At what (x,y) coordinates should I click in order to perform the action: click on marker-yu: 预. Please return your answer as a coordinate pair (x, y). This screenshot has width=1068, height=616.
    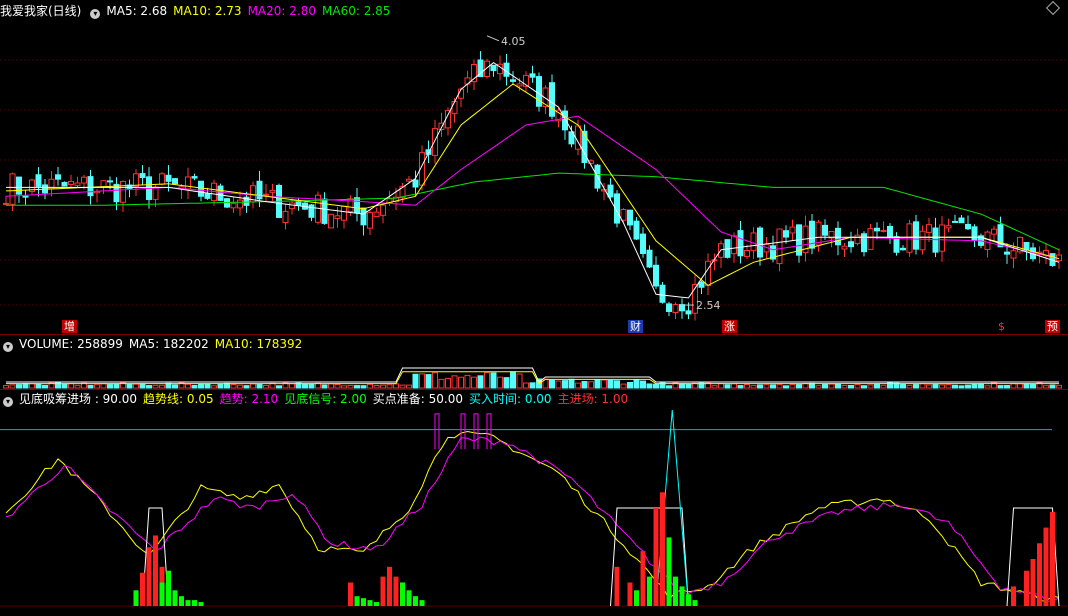
    Looking at the image, I should click on (1052, 326).